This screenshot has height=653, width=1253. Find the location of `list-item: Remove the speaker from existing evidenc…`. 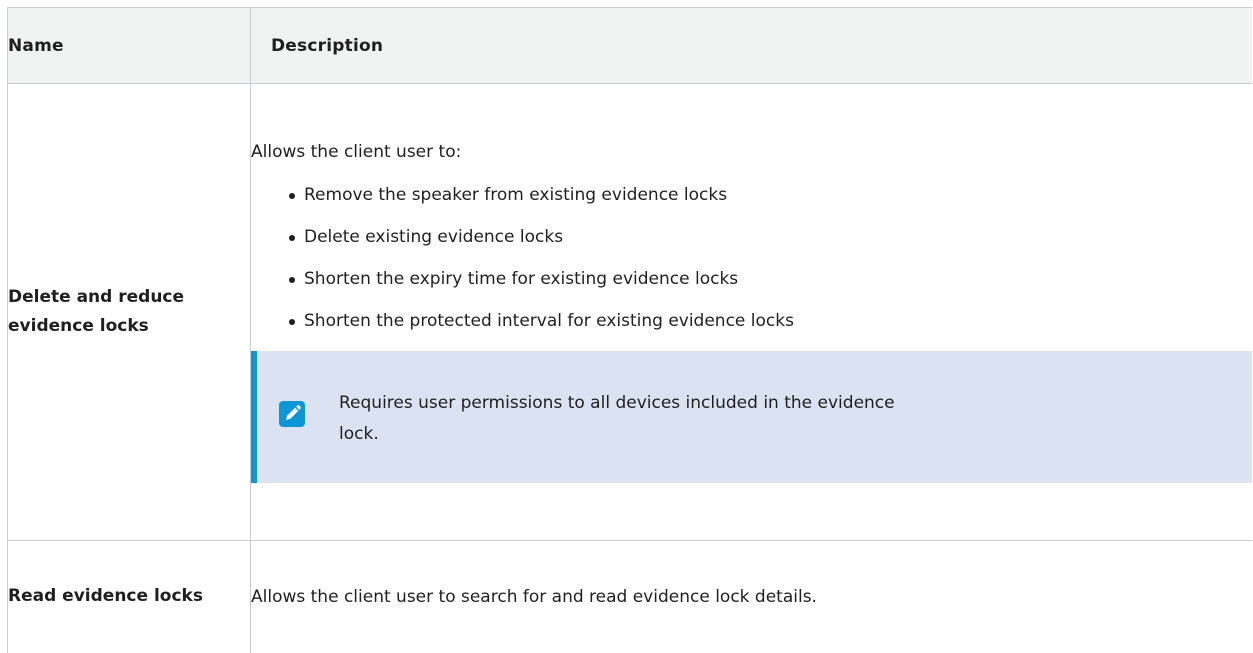

list-item: Remove the speaker from existing evidenc… is located at coordinates (770, 195).